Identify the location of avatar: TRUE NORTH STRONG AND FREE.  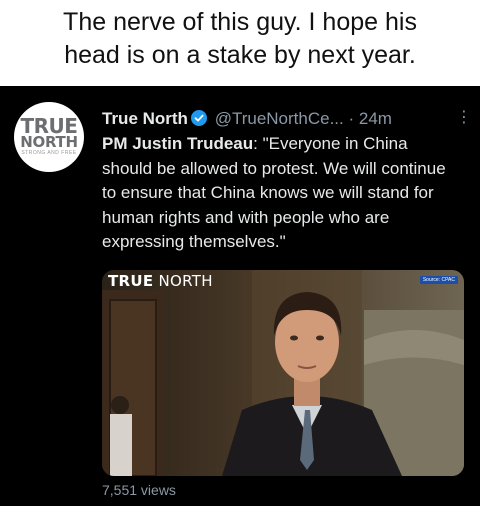
(49, 137).